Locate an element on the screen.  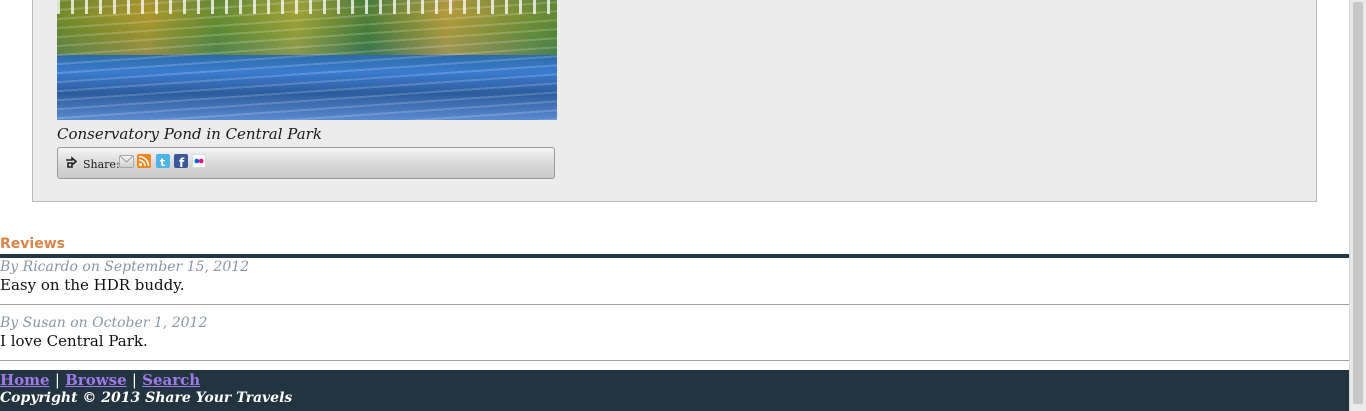
footer-link-home: Home is located at coordinates (25, 380).